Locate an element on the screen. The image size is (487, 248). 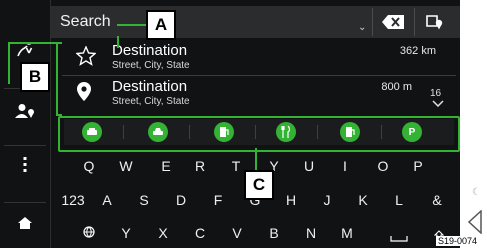
home-icon is located at coordinates (25, 223).